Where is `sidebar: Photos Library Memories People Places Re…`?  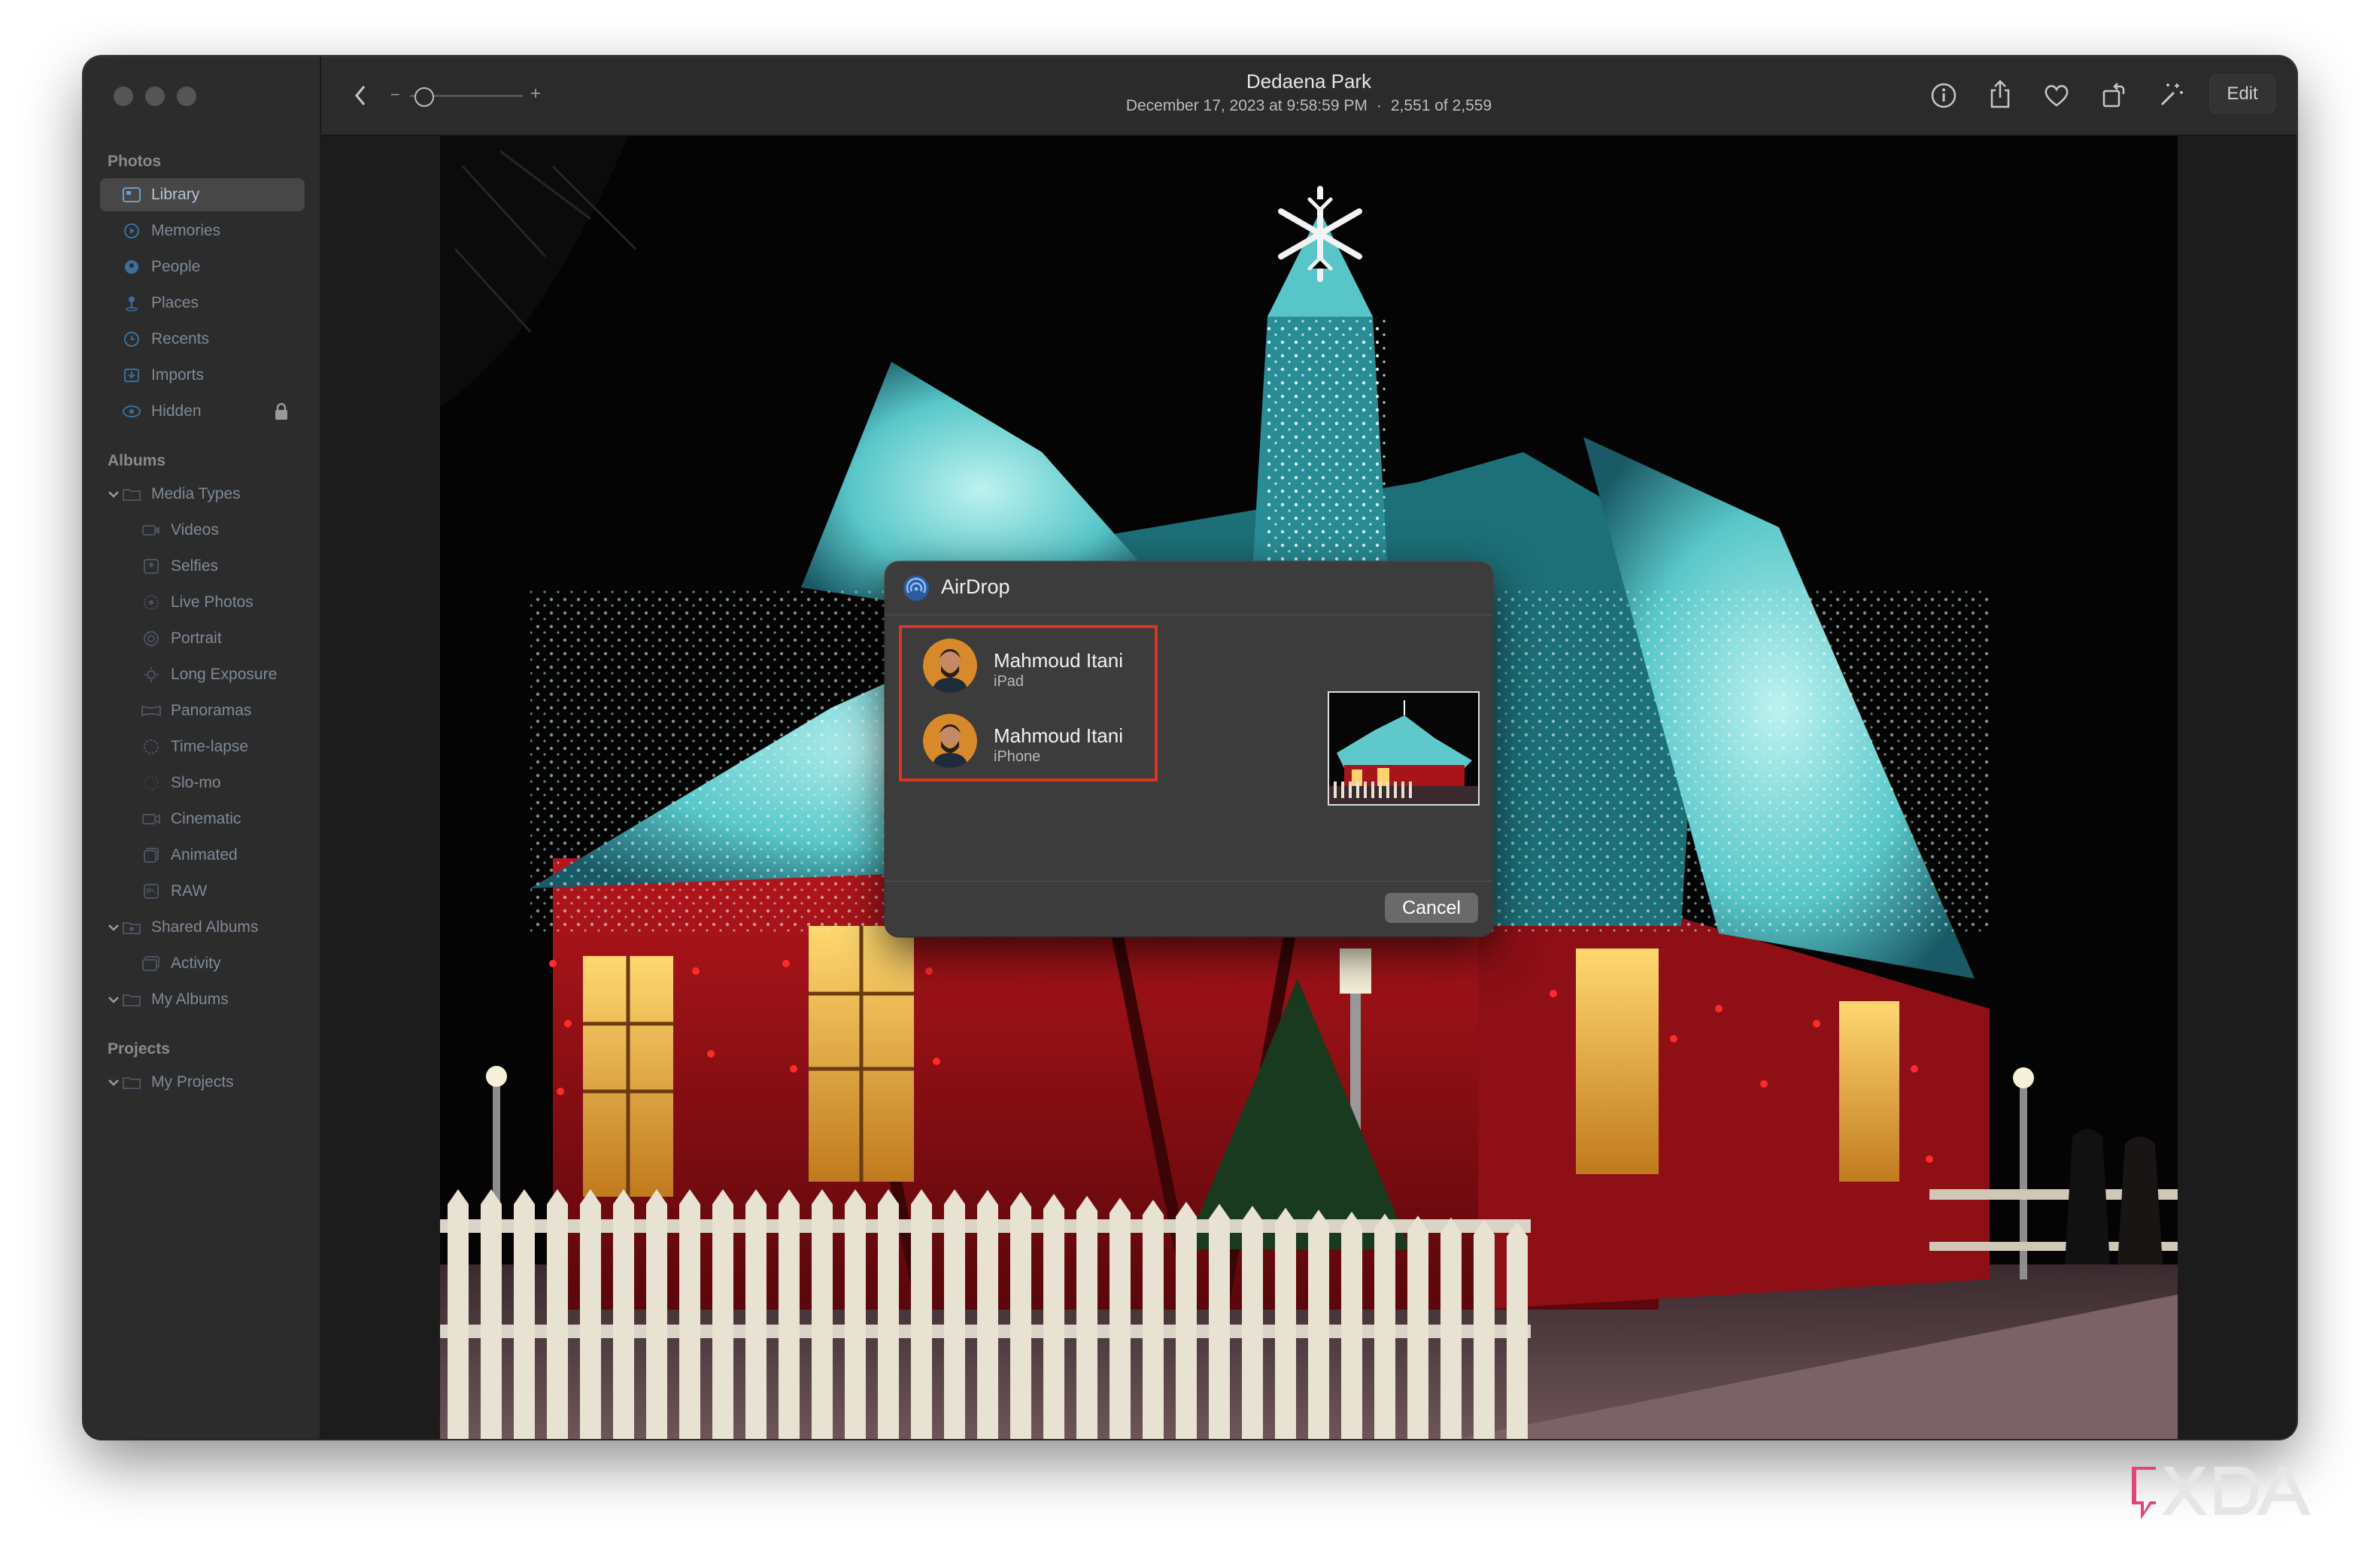
sidebar: Photos Library Memories People Places Re… is located at coordinates (202, 748).